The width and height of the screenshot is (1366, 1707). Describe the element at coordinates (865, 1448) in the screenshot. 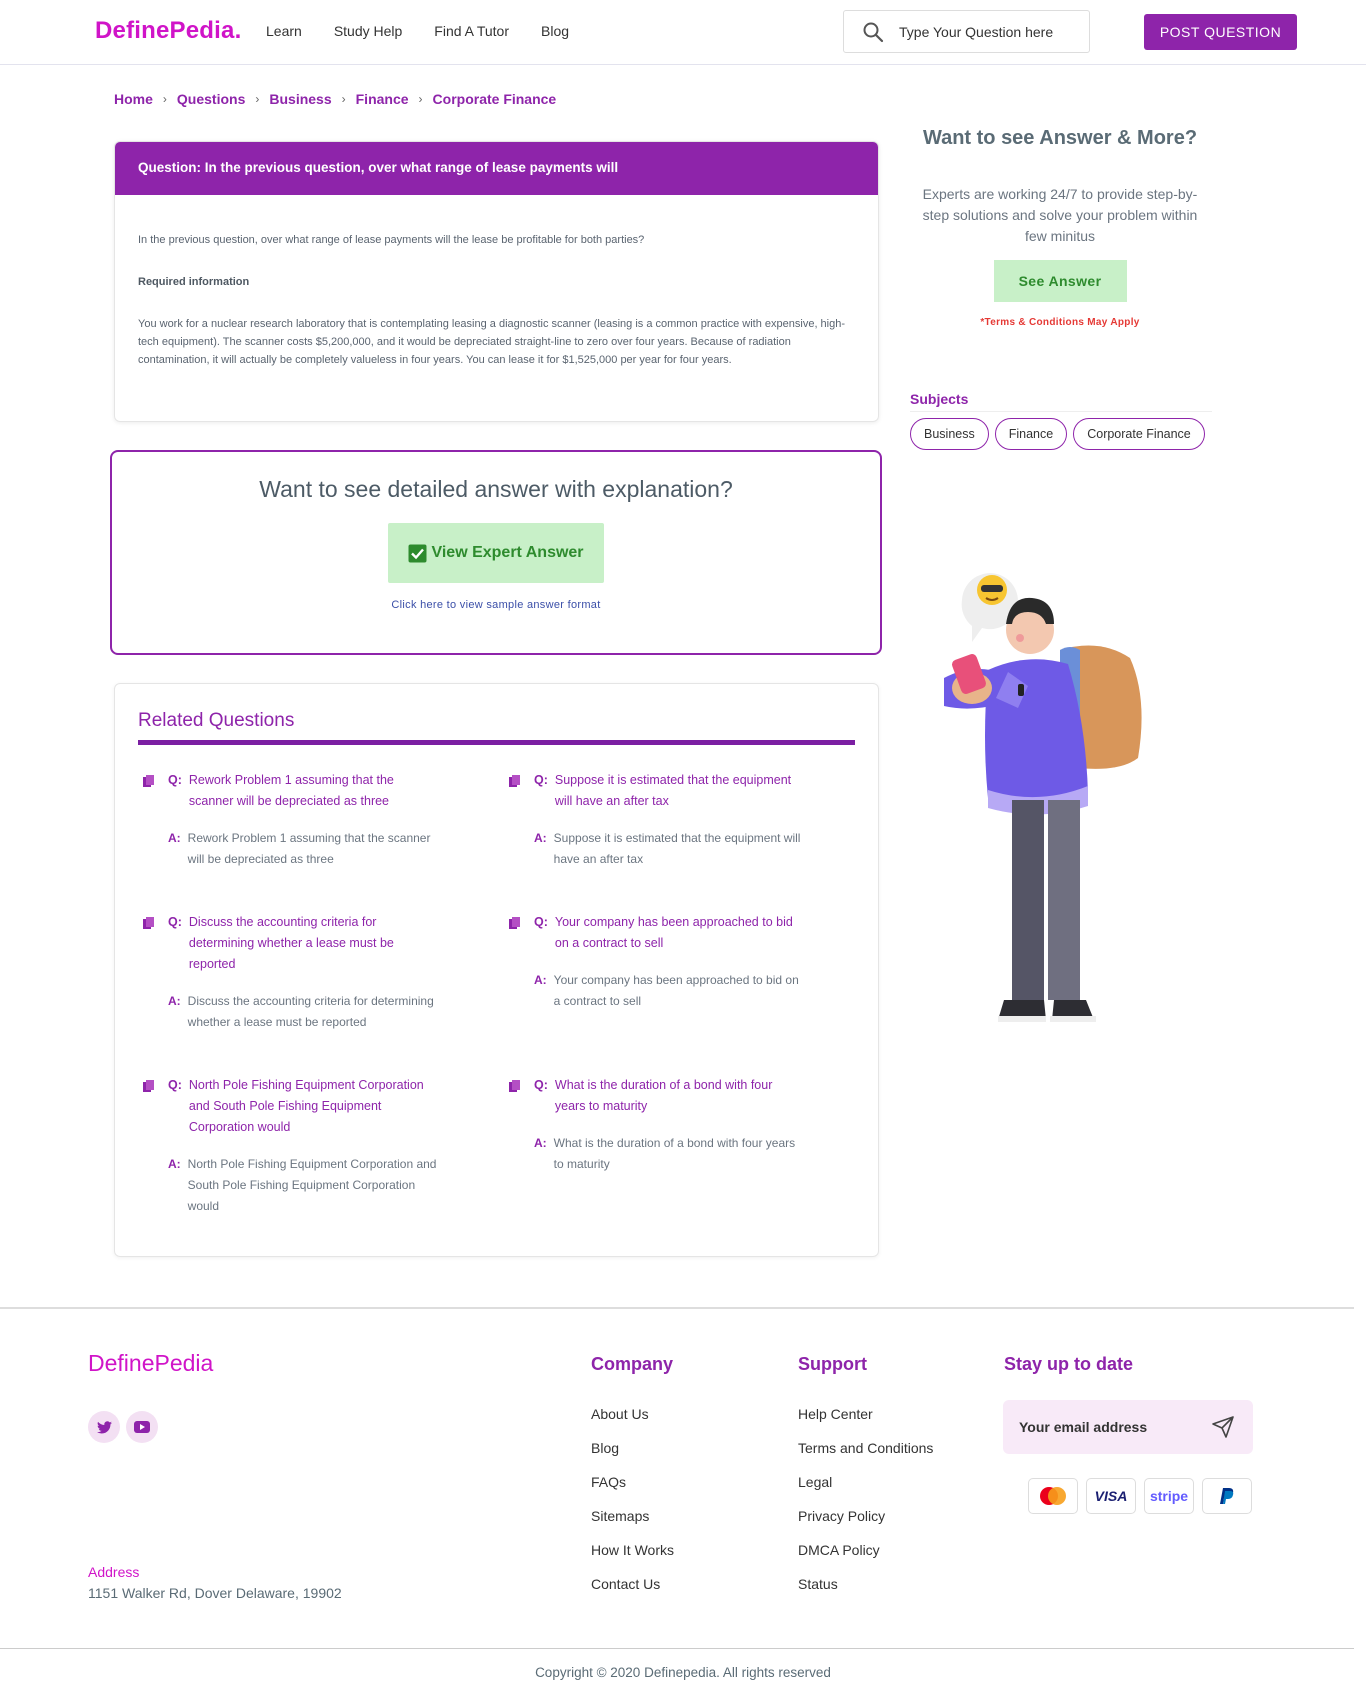

I see `footer-link-terms: Terms and Conditions` at that location.